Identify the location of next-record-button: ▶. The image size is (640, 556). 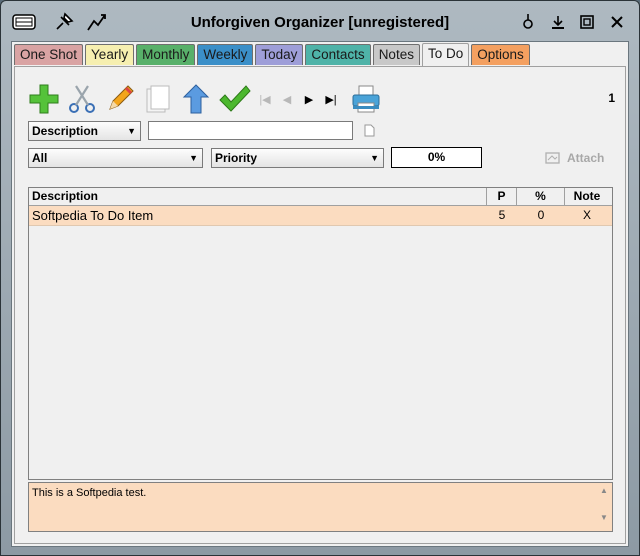
(309, 99).